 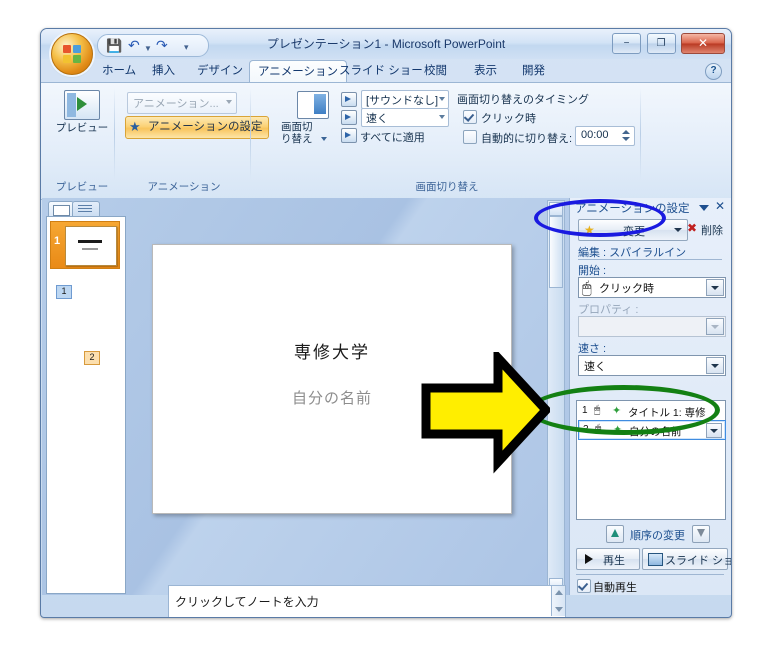 I want to click on auto-advance-label: 自動的に切り替え:, so click(x=527, y=139).